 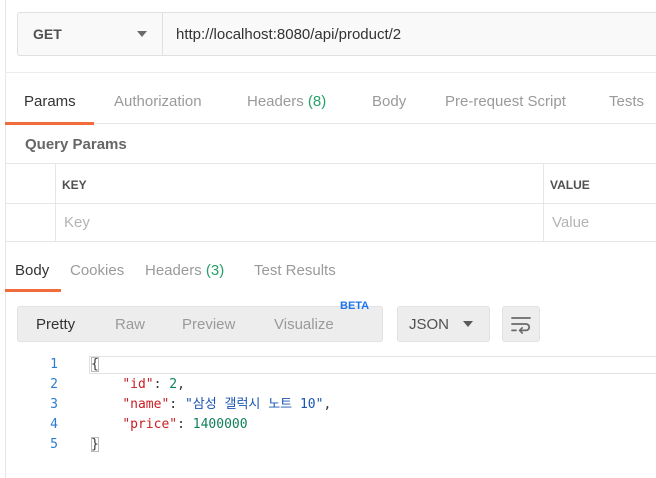 I want to click on line-number: 2, so click(x=54, y=384).